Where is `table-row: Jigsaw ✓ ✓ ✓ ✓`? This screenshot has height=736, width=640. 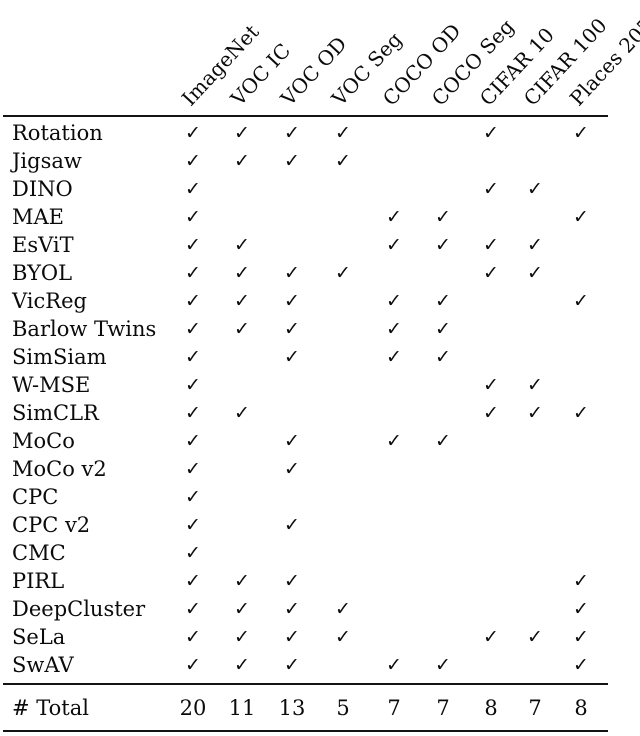 table-row: Jigsaw ✓ ✓ ✓ ✓ is located at coordinates (320, 161).